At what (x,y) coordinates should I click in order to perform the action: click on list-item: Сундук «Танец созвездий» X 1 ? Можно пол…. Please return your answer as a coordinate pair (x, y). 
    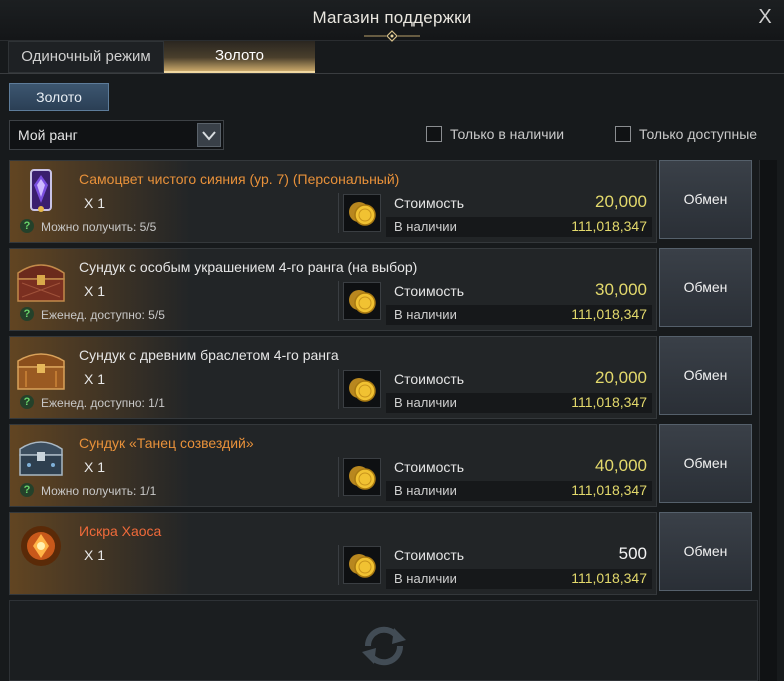
    Looking at the image, I should click on (383, 465).